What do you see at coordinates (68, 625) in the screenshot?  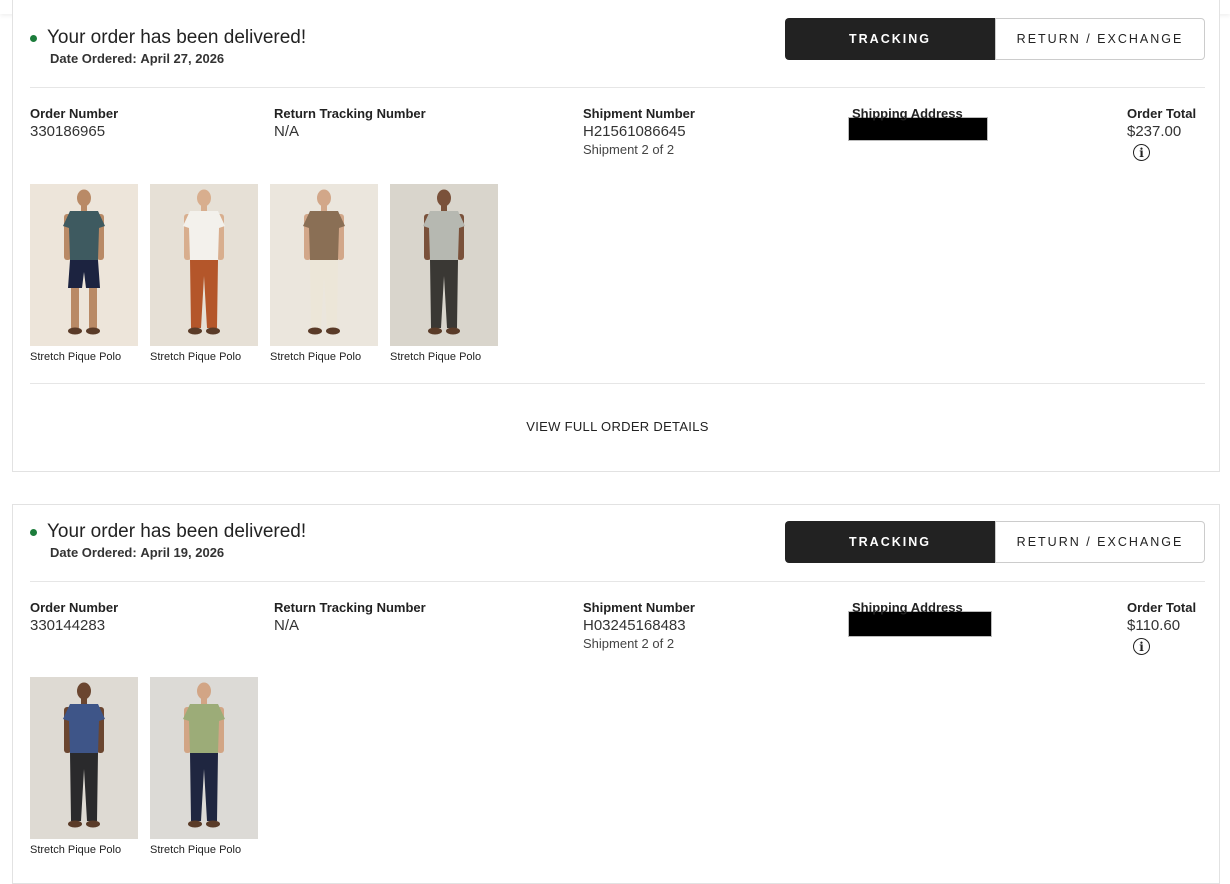 I see `order-number-value: 330144283` at bounding box center [68, 625].